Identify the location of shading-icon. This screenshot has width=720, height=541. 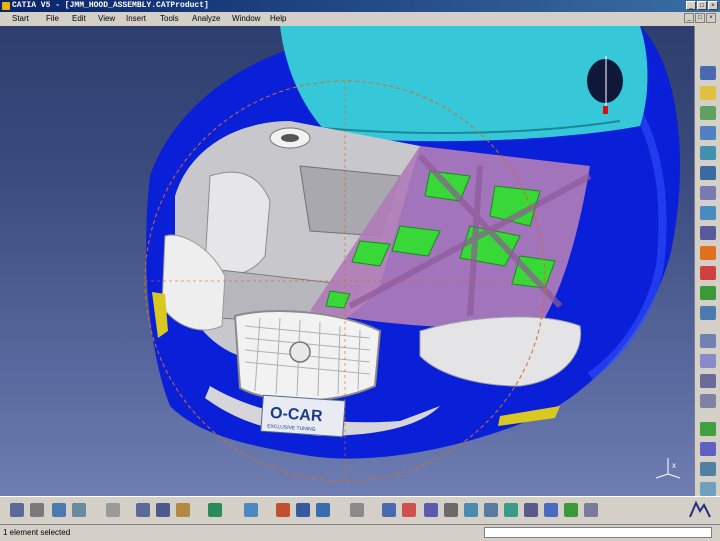
(451, 510).